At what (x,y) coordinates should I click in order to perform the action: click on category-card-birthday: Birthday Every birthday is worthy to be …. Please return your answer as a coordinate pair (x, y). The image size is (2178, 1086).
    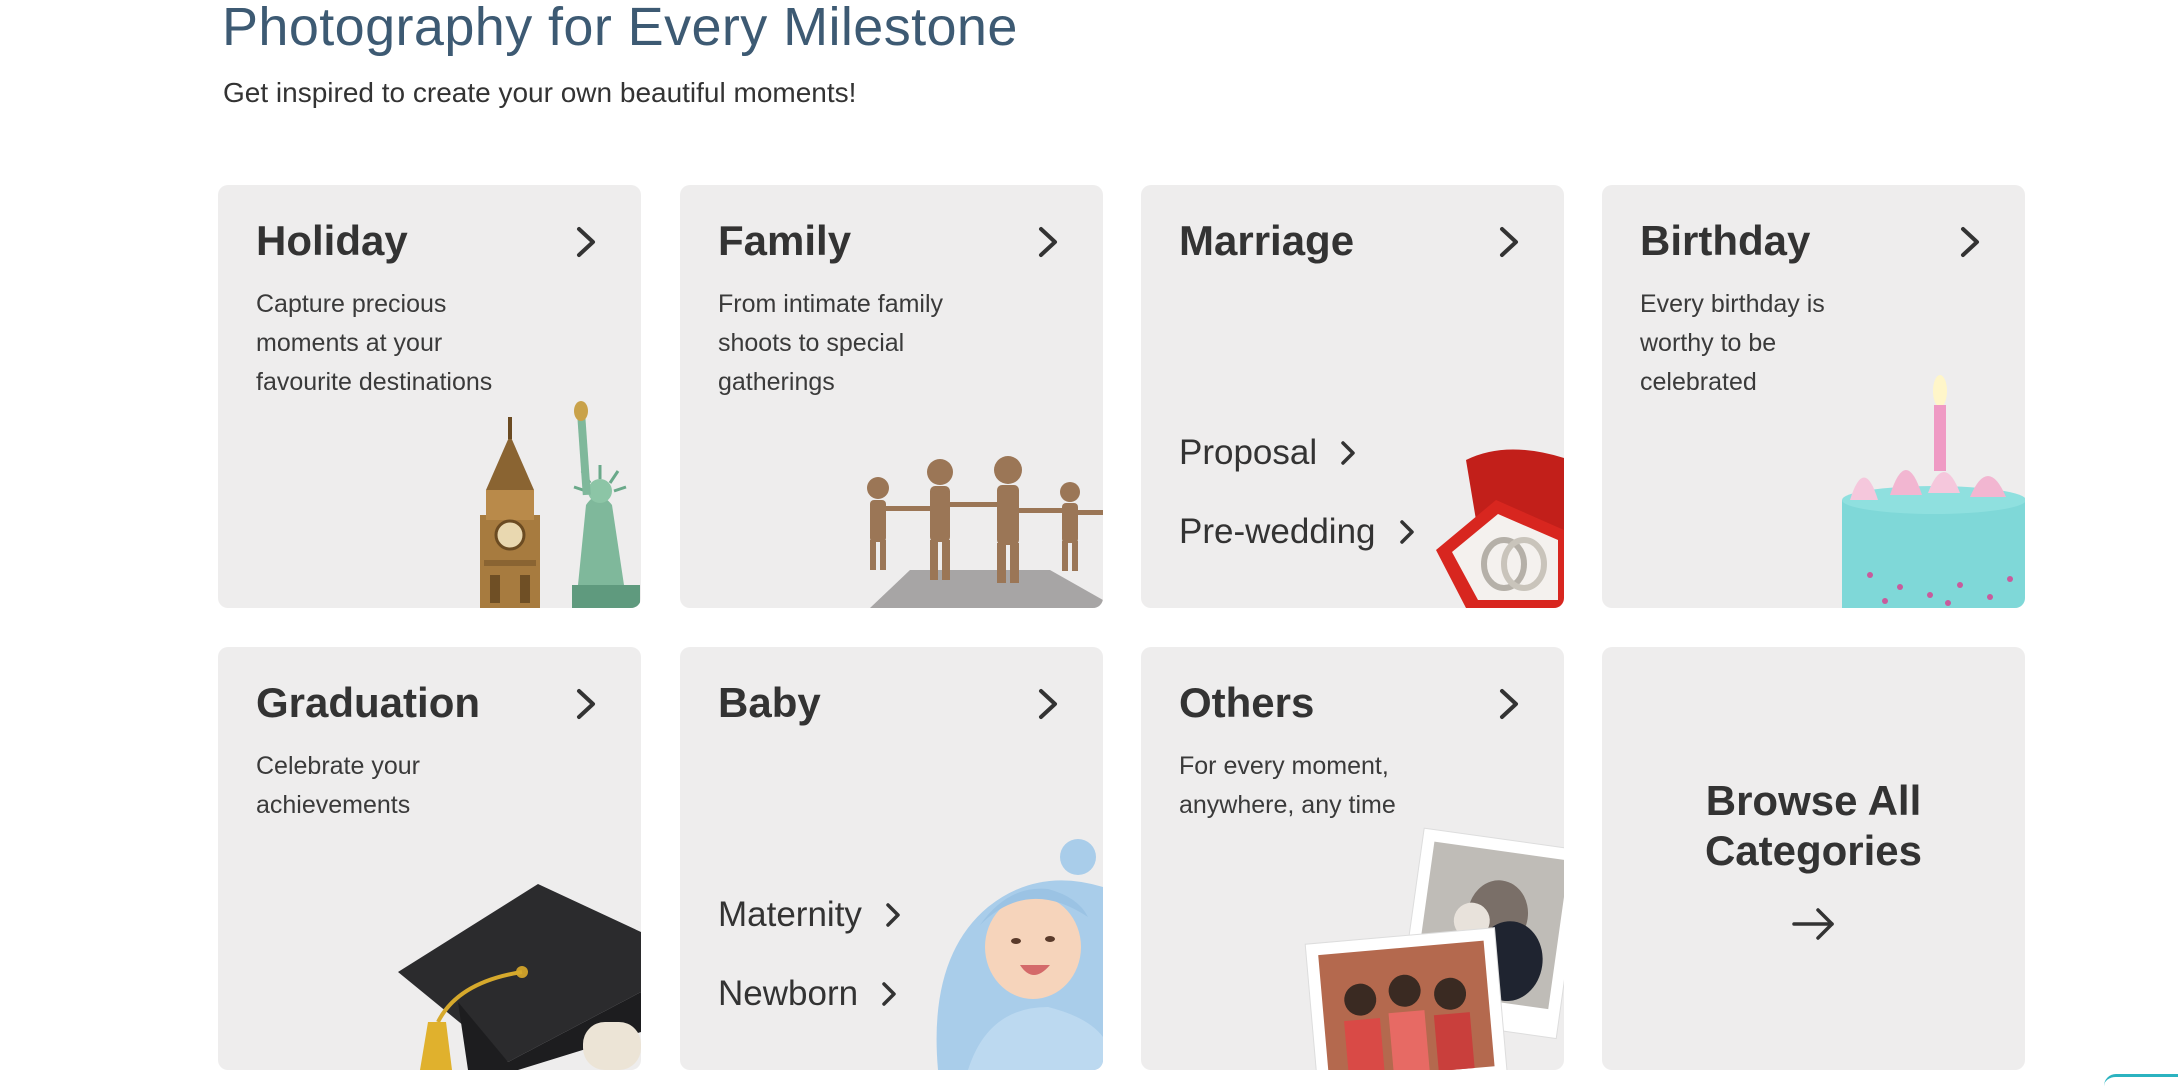
    Looking at the image, I should click on (1813, 396).